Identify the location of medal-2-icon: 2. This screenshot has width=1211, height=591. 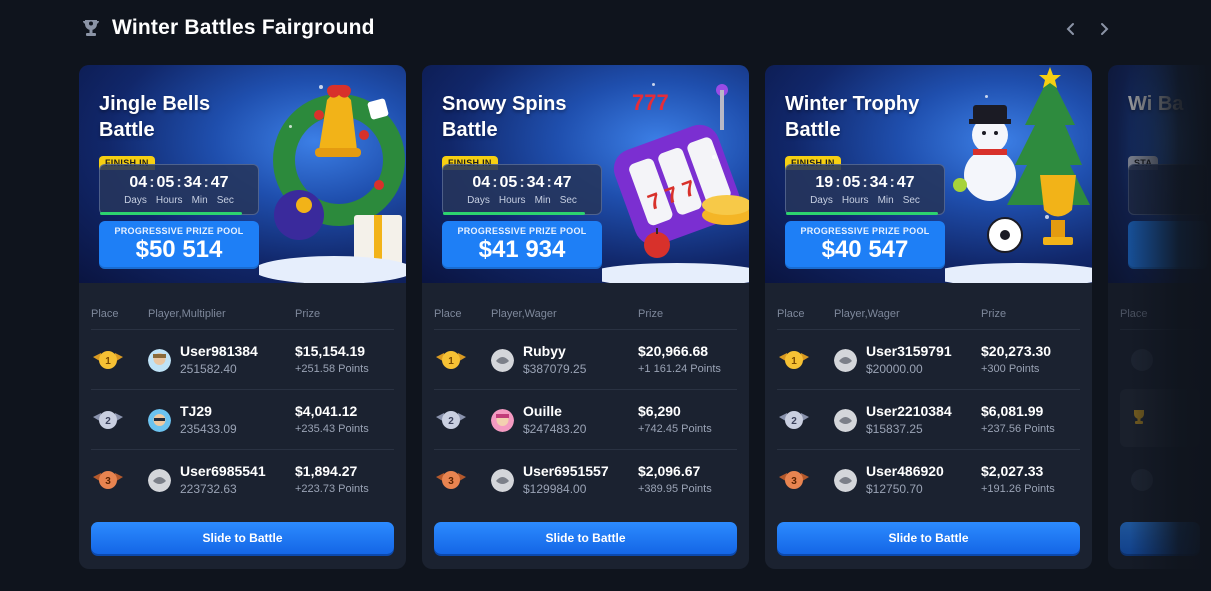
(794, 420).